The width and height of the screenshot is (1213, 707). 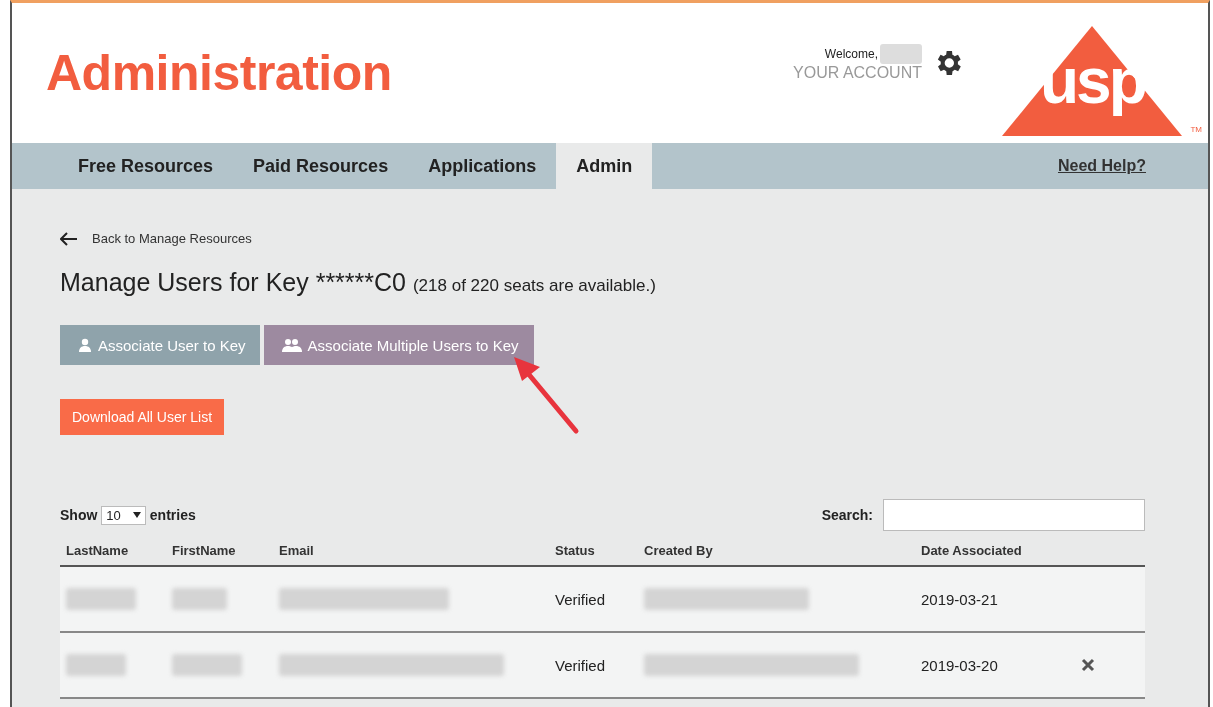 I want to click on back-link: Back to Manage Resources, so click(x=172, y=238).